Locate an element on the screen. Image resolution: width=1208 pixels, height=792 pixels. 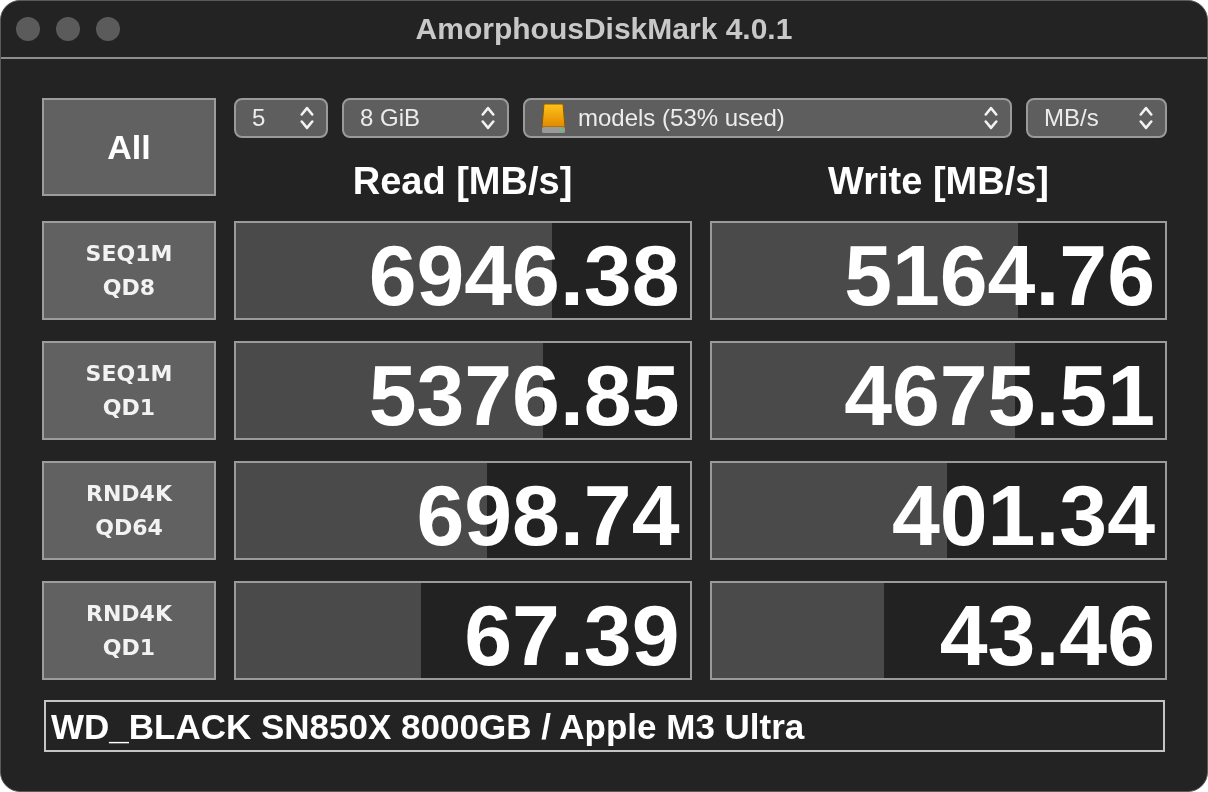
dropdown-select: 5 is located at coordinates (281, 118).